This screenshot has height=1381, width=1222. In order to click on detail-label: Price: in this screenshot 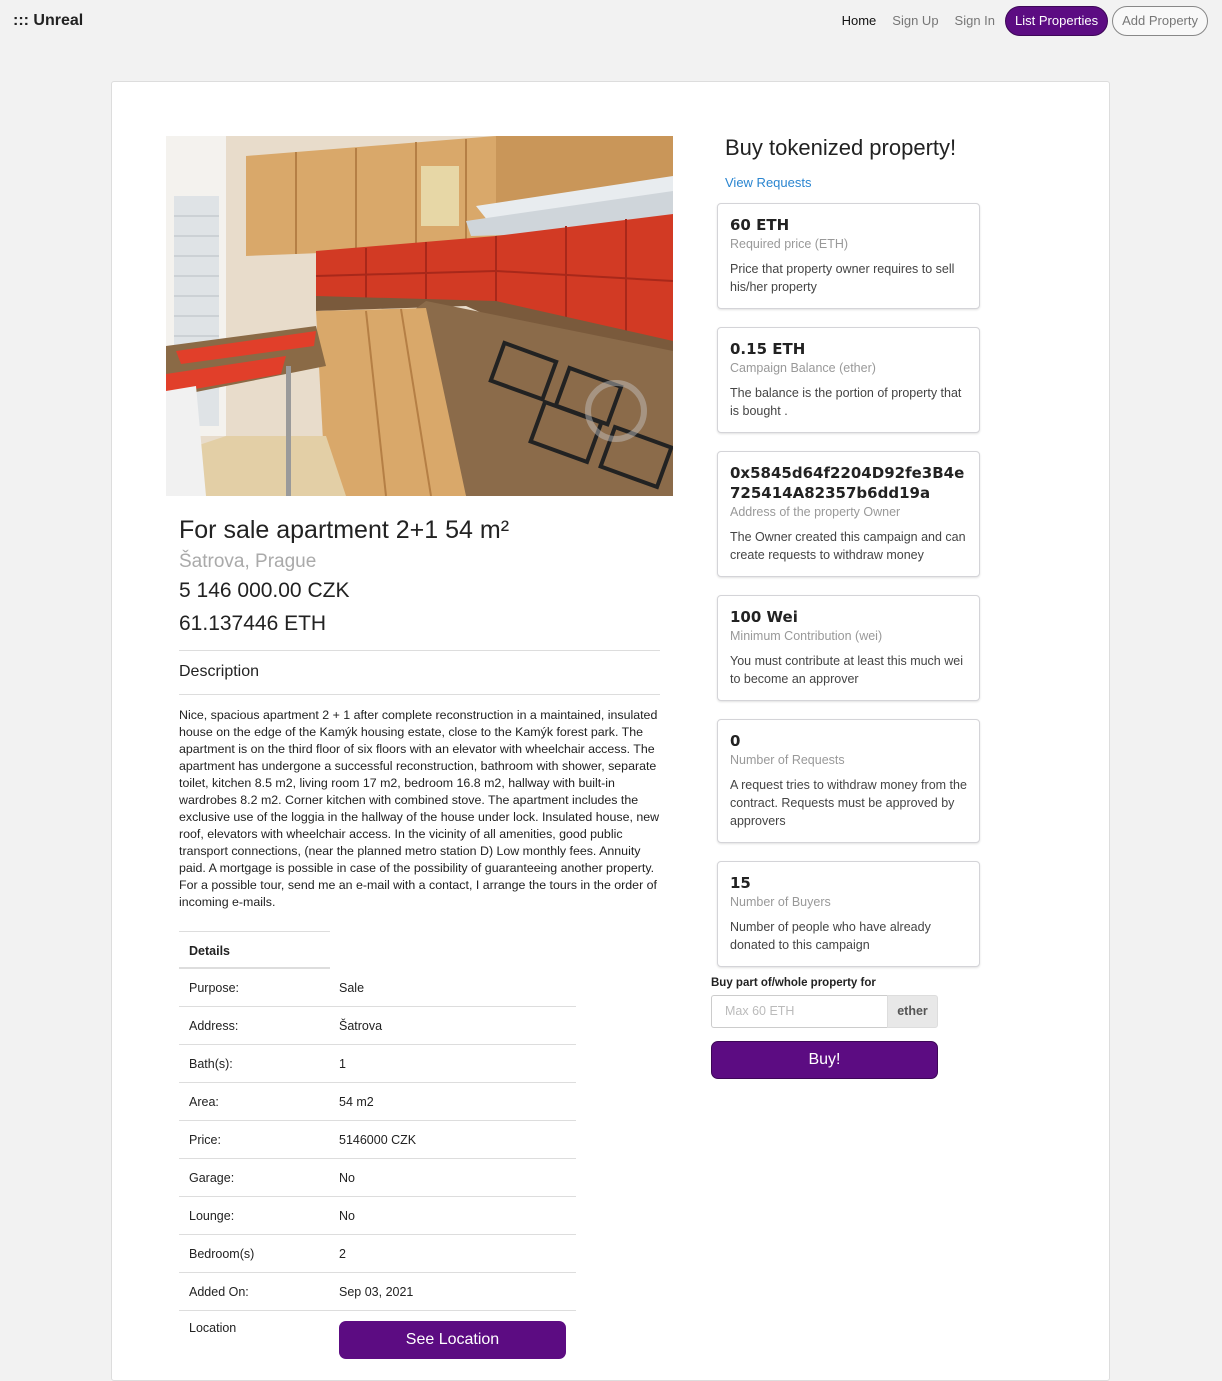, I will do `click(205, 1139)`.